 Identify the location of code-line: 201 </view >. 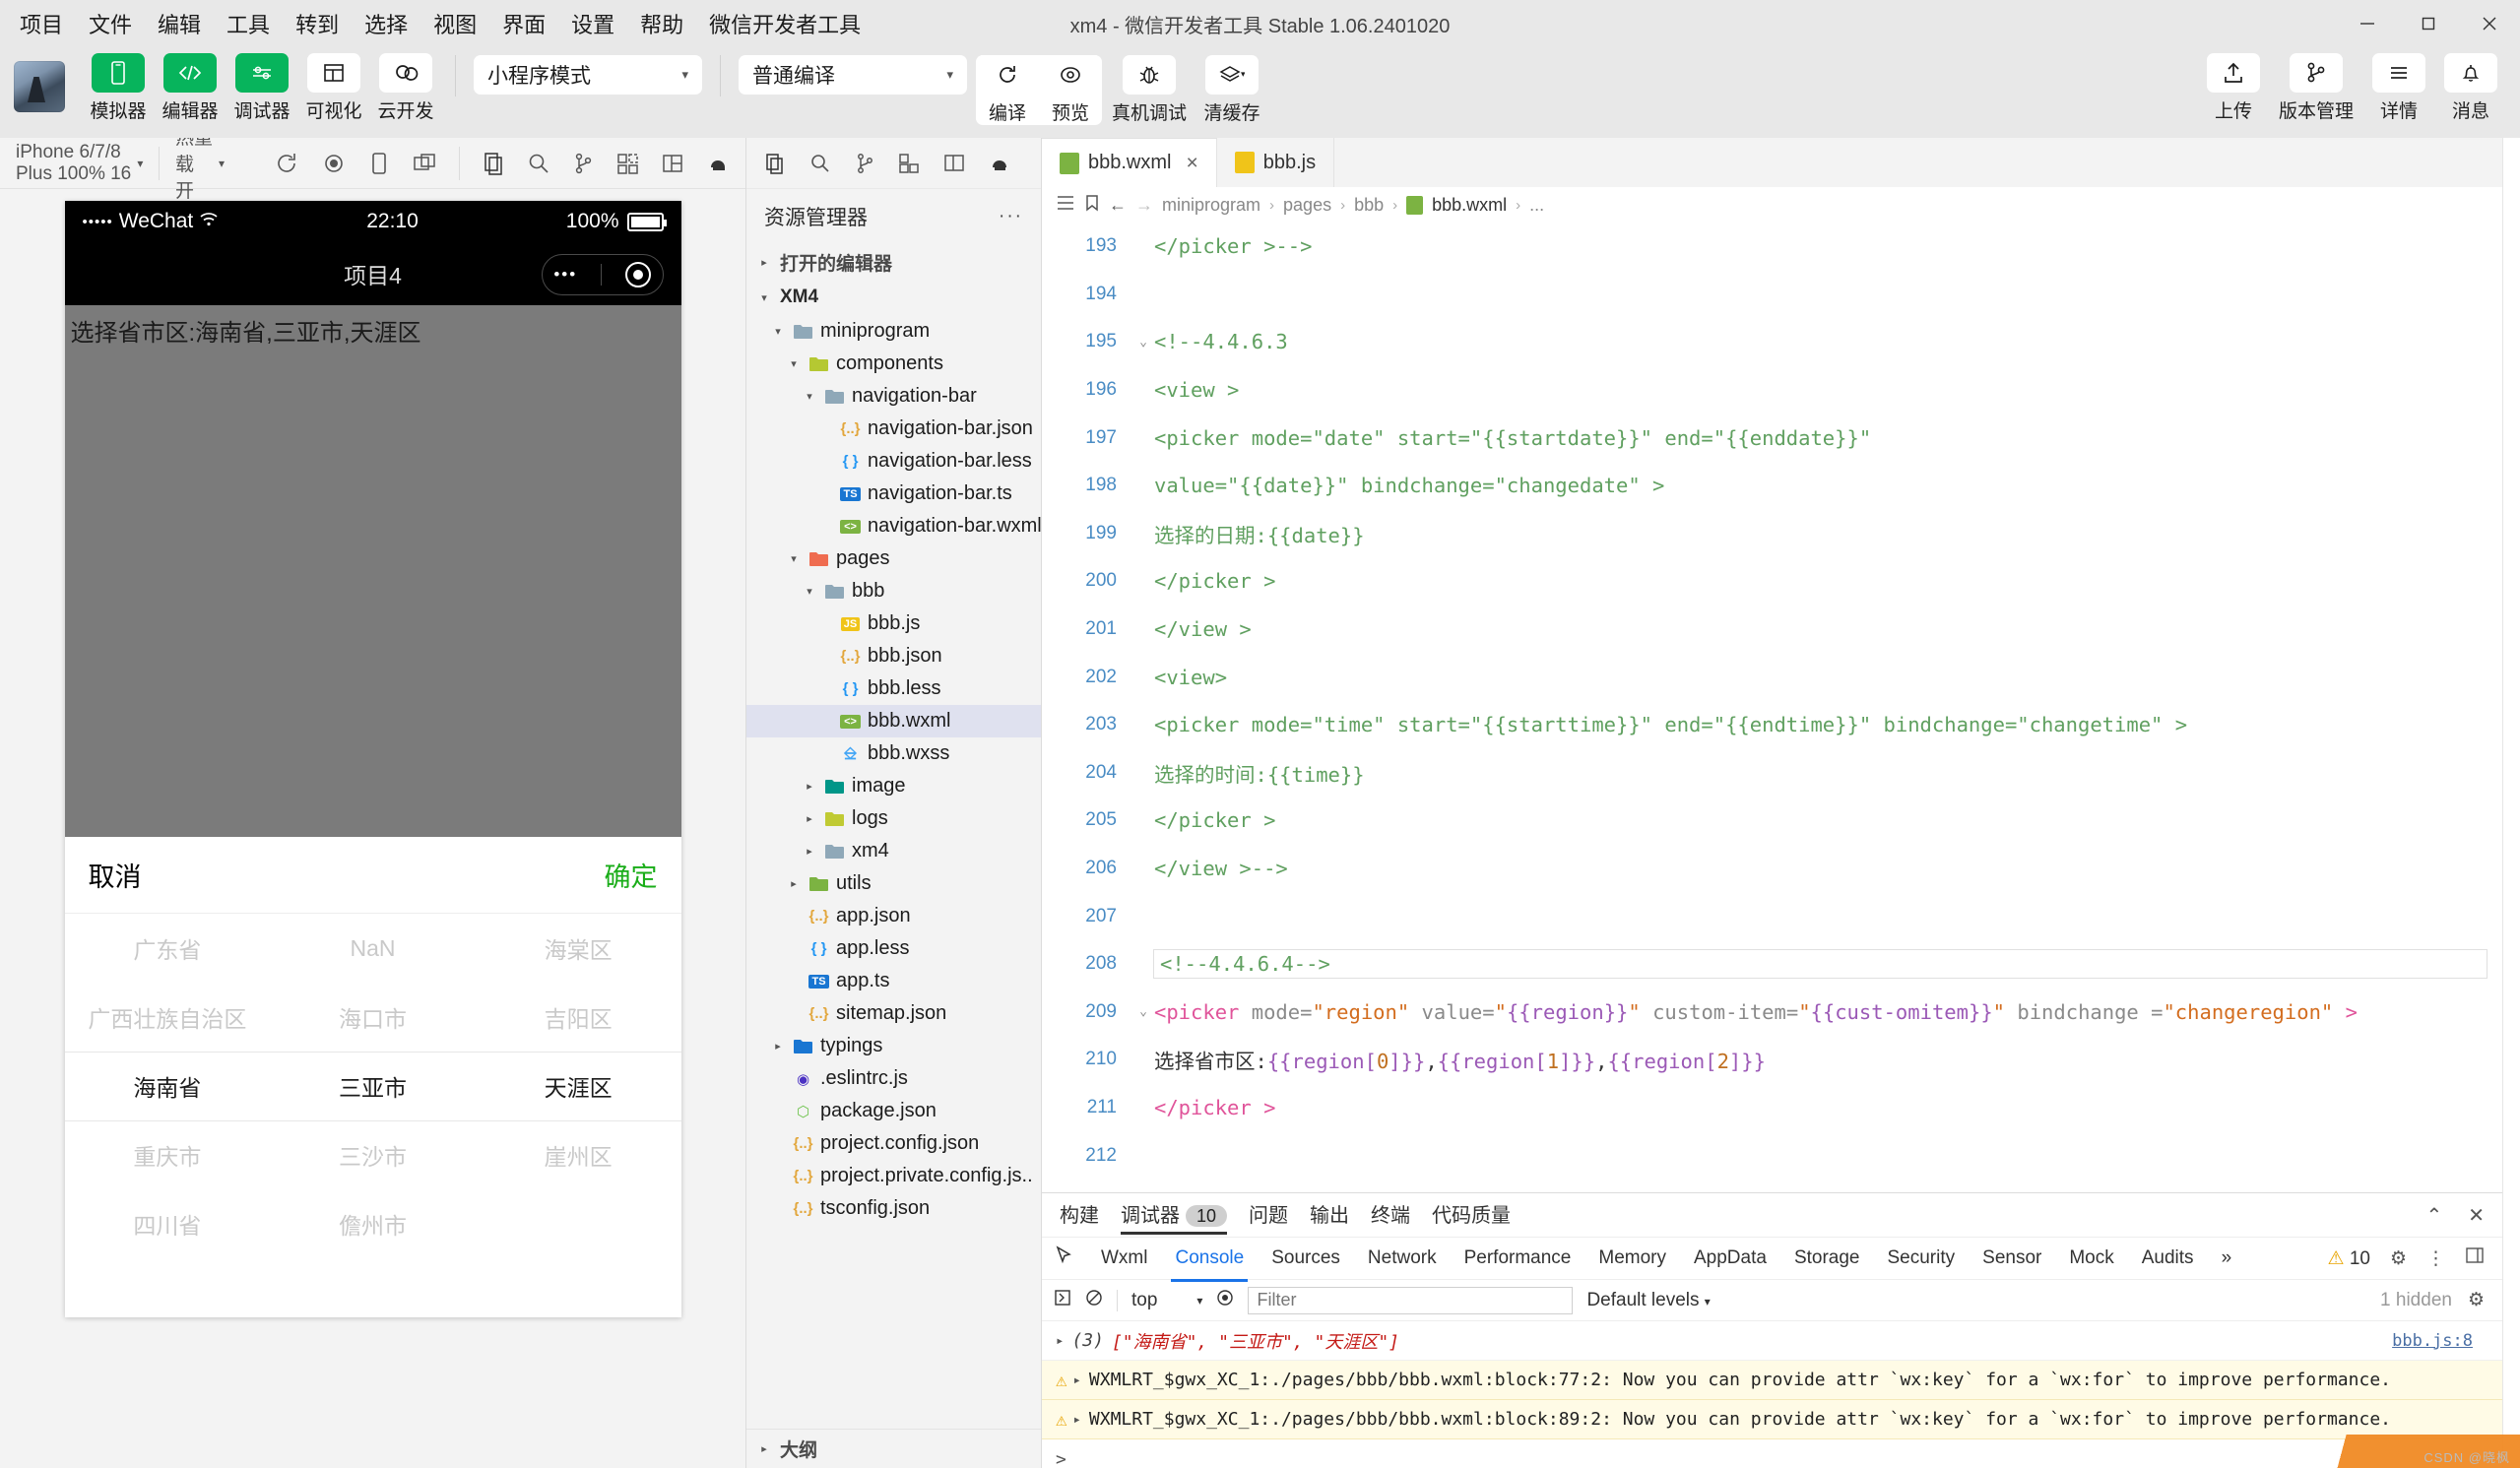
(1772, 630).